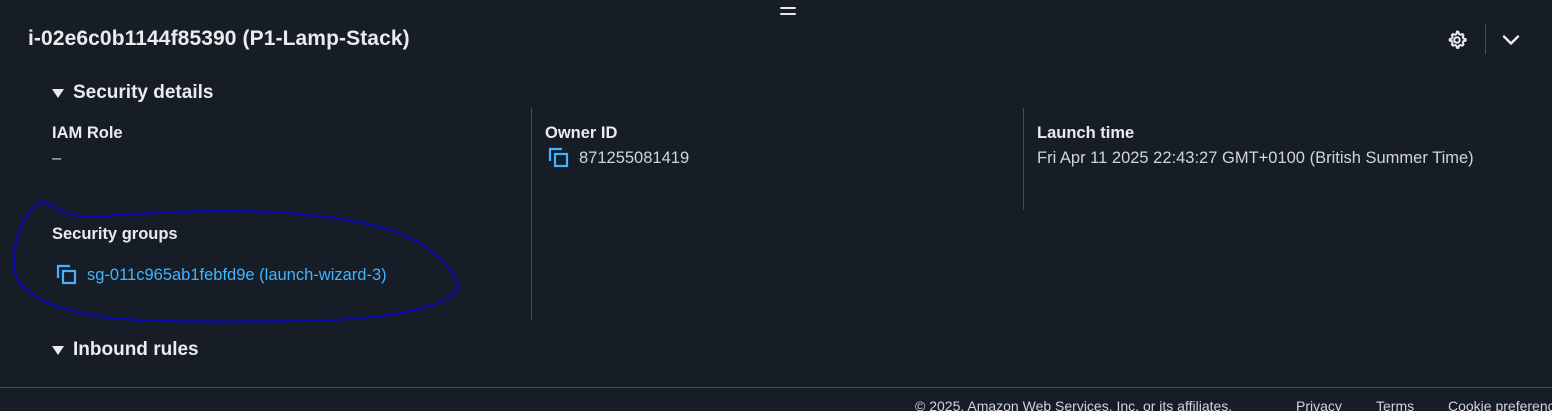 This screenshot has height=411, width=1552. I want to click on inbound-rules-toggle: Inbound rules, so click(125, 350).